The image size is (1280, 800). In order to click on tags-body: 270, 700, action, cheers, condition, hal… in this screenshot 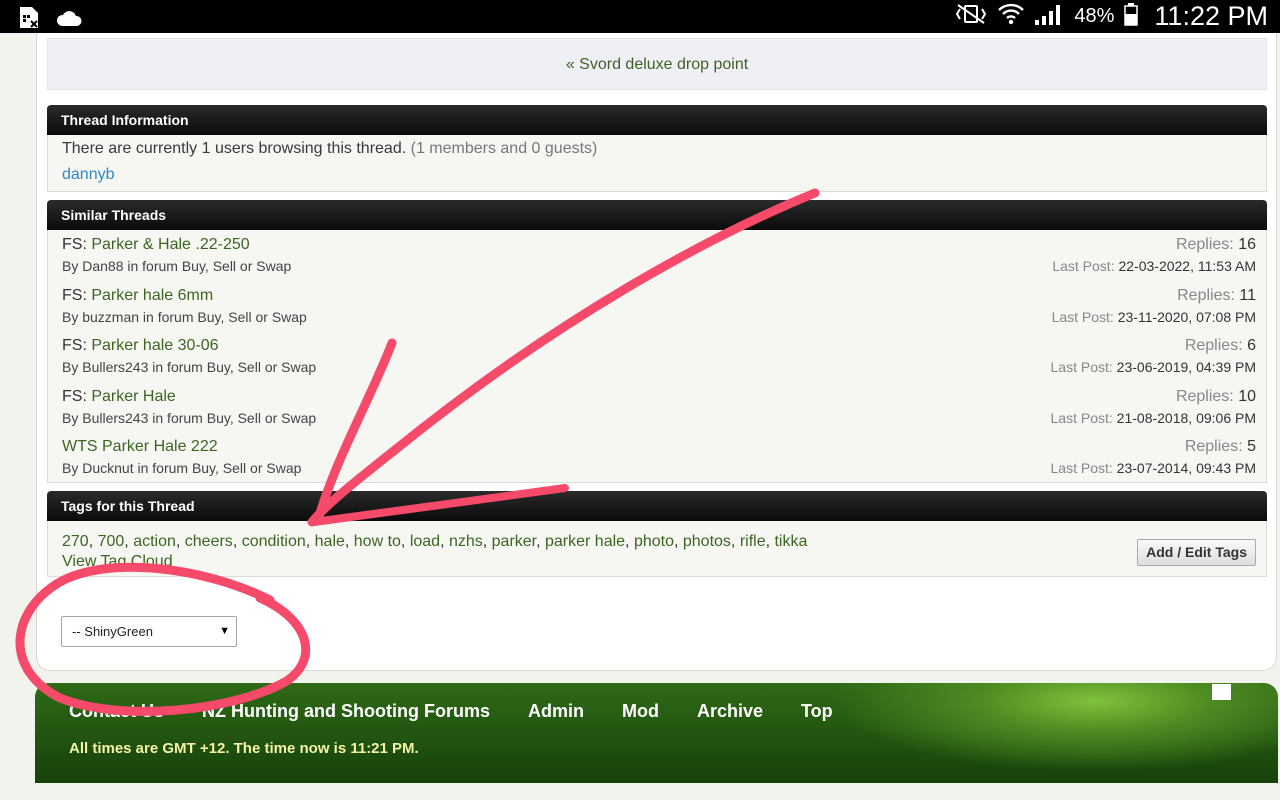, I will do `click(657, 549)`.